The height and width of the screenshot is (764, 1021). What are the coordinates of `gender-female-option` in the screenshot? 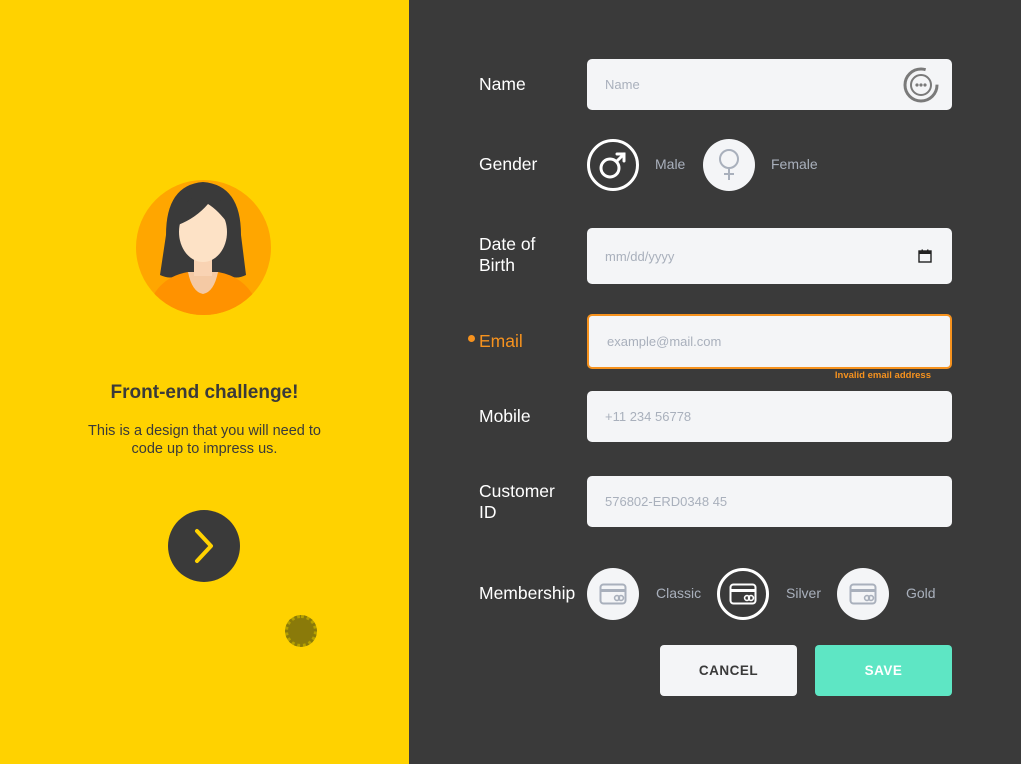 It's located at (729, 165).